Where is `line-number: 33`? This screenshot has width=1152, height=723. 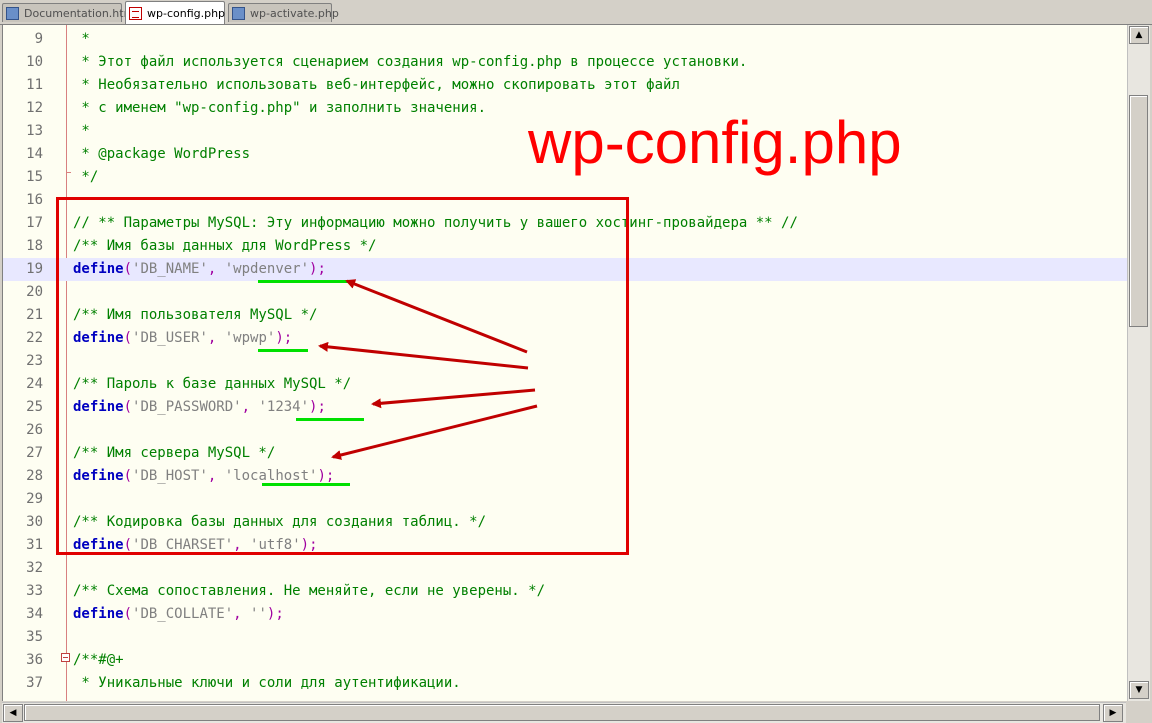 line-number: 33 is located at coordinates (34, 591).